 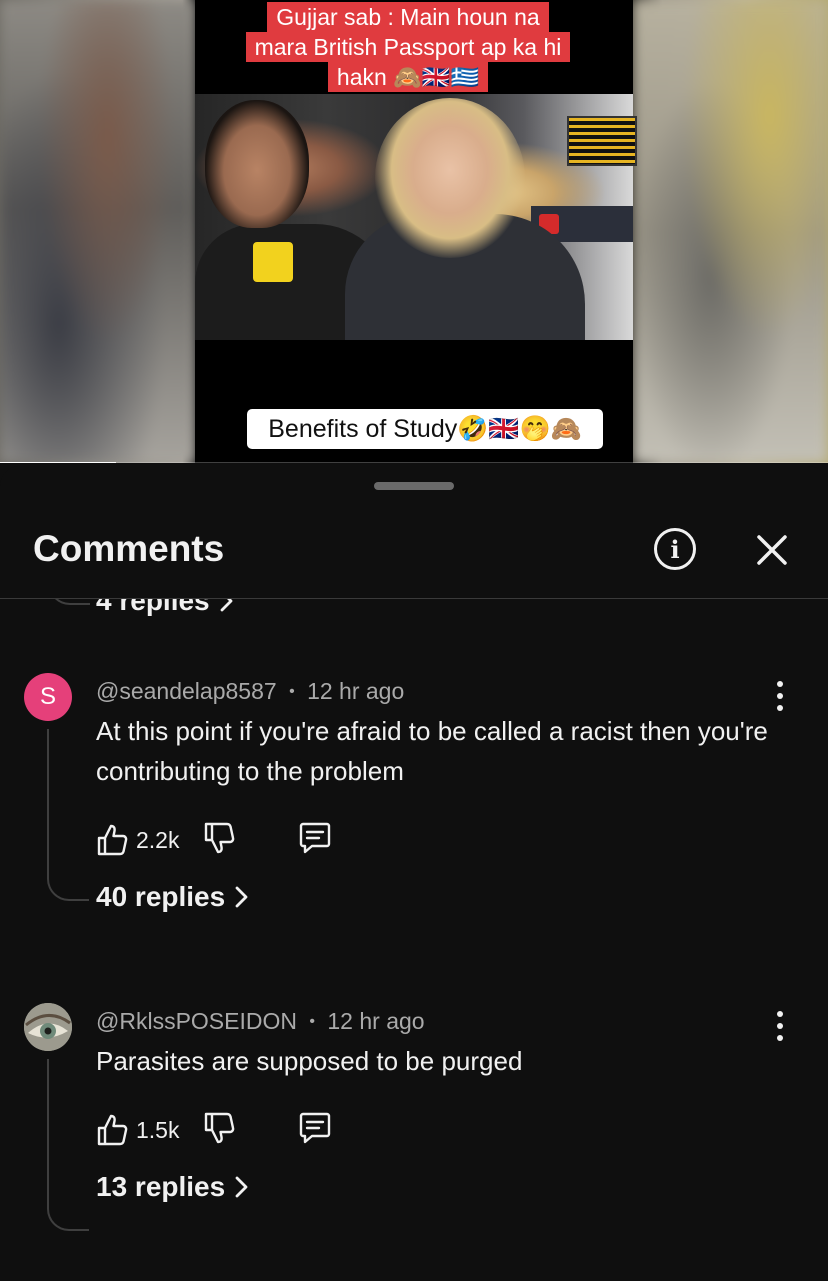 What do you see at coordinates (414, 462) in the screenshot?
I see `video-progress-bar` at bounding box center [414, 462].